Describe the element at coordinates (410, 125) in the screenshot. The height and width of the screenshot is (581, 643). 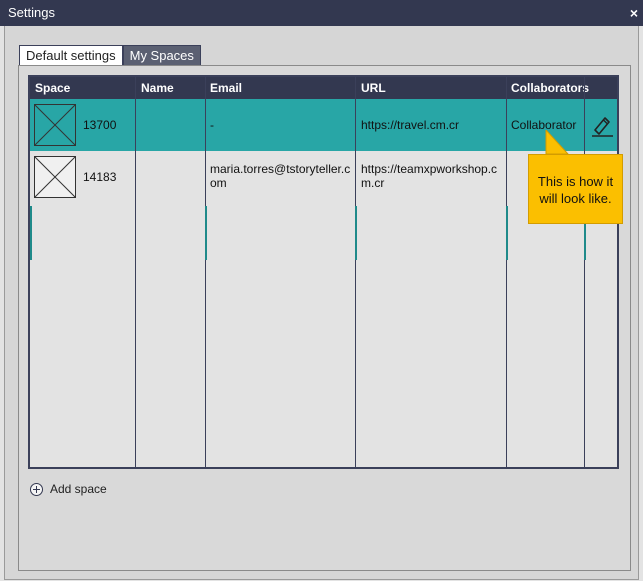
I see `url-cell: https://travel.cm.cr` at that location.